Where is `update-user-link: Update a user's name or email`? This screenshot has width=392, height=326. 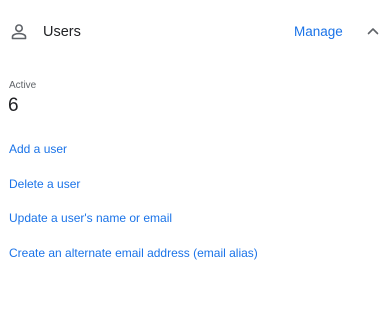
update-user-link: Update a user's name or email is located at coordinates (90, 218).